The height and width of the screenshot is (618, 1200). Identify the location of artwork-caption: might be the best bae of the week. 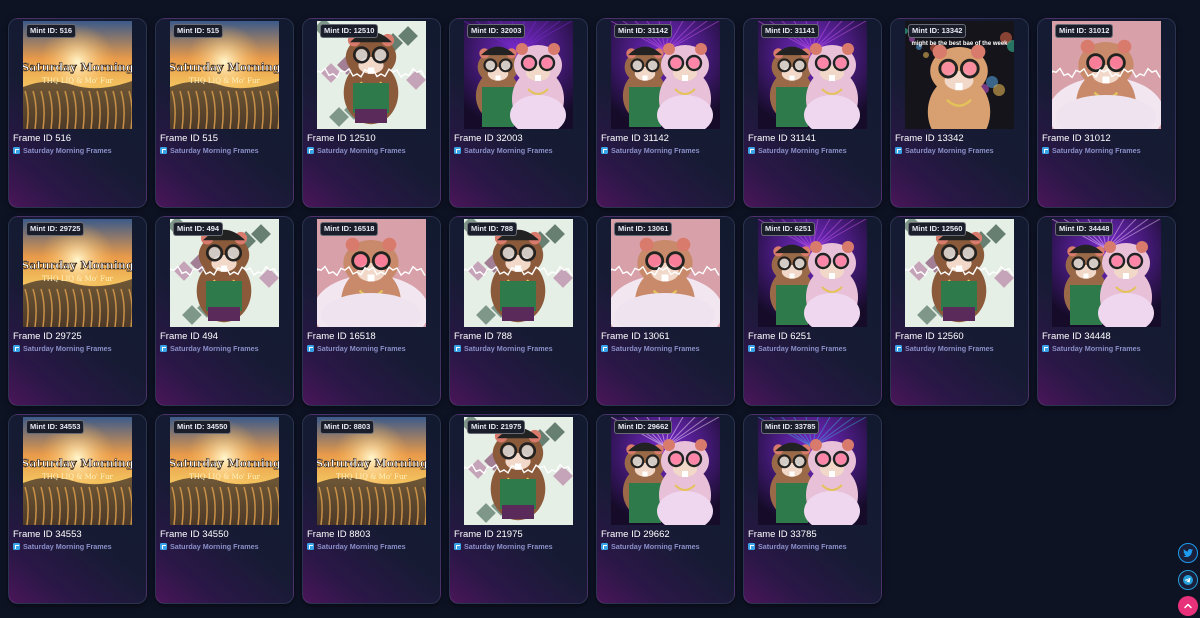
(959, 44).